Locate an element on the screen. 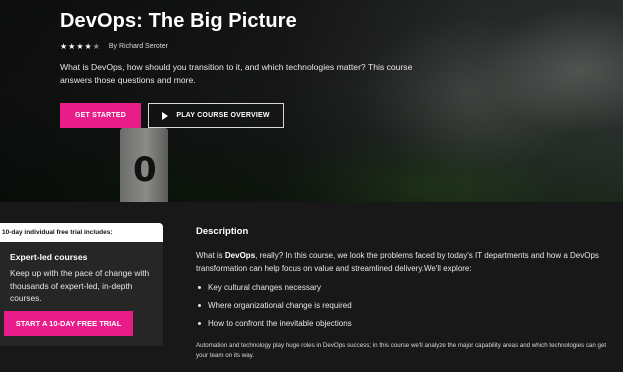 The image size is (623, 372). star-rating-icon: ★★★★★ is located at coordinates (80, 46).